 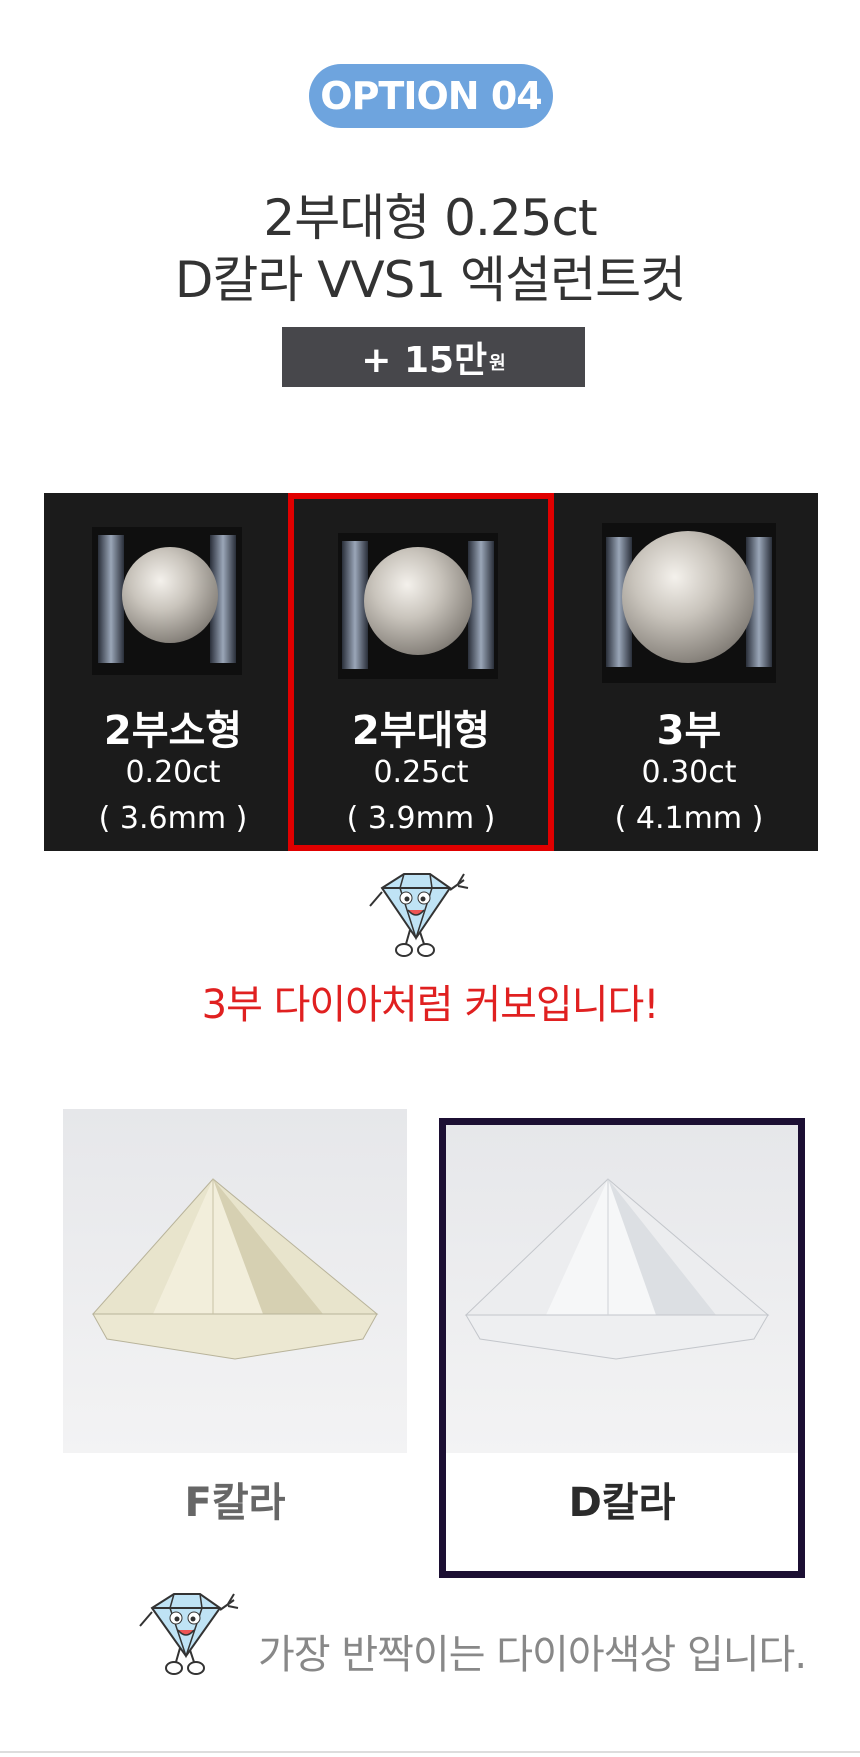 What do you see at coordinates (173, 731) in the screenshot?
I see `size-name: 2부소형` at bounding box center [173, 731].